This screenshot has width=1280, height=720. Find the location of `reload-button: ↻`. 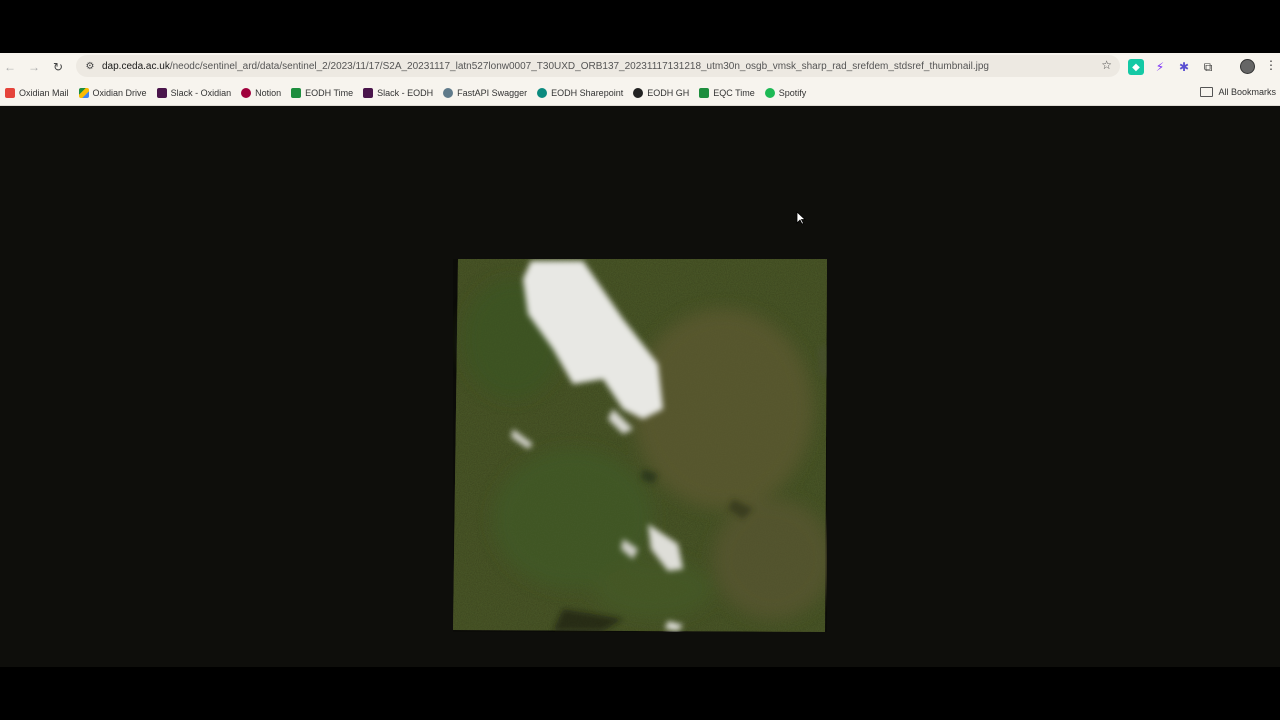

reload-button: ↻ is located at coordinates (58, 67).